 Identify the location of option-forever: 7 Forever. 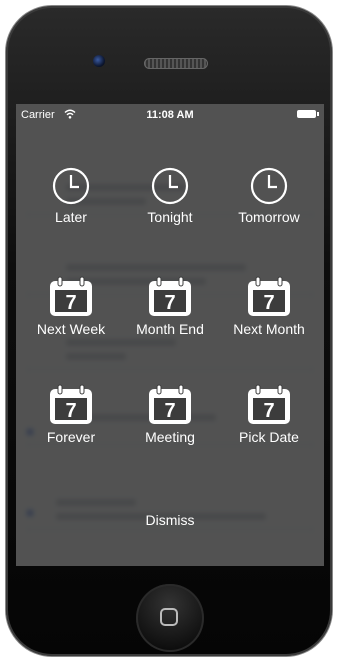
(71, 414).